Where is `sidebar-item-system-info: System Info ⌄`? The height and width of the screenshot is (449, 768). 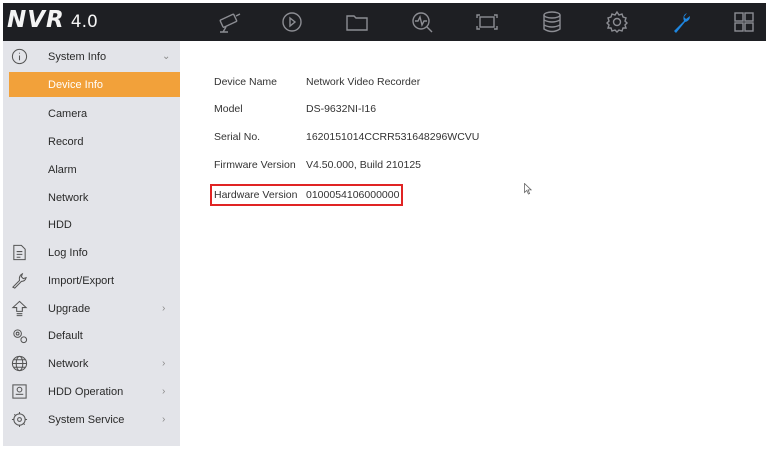 sidebar-item-system-info: System Info ⌄ is located at coordinates (91, 56).